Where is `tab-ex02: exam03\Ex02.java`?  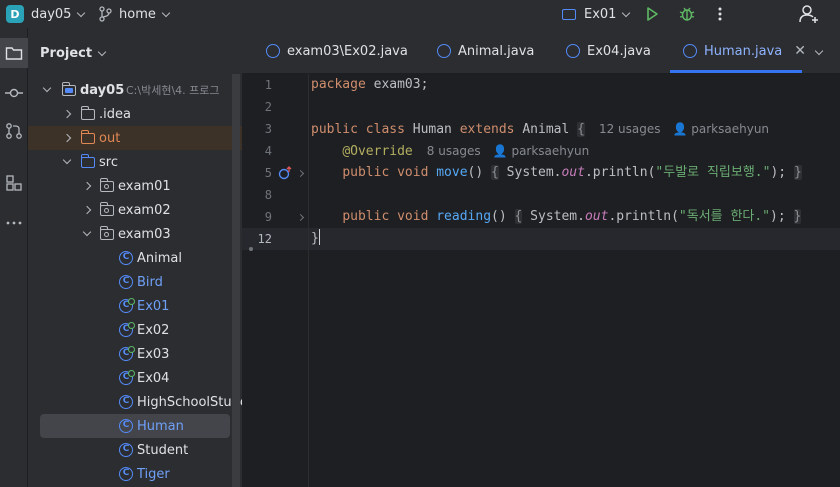
tab-ex02: exam03\Ex02.java is located at coordinates (337, 51).